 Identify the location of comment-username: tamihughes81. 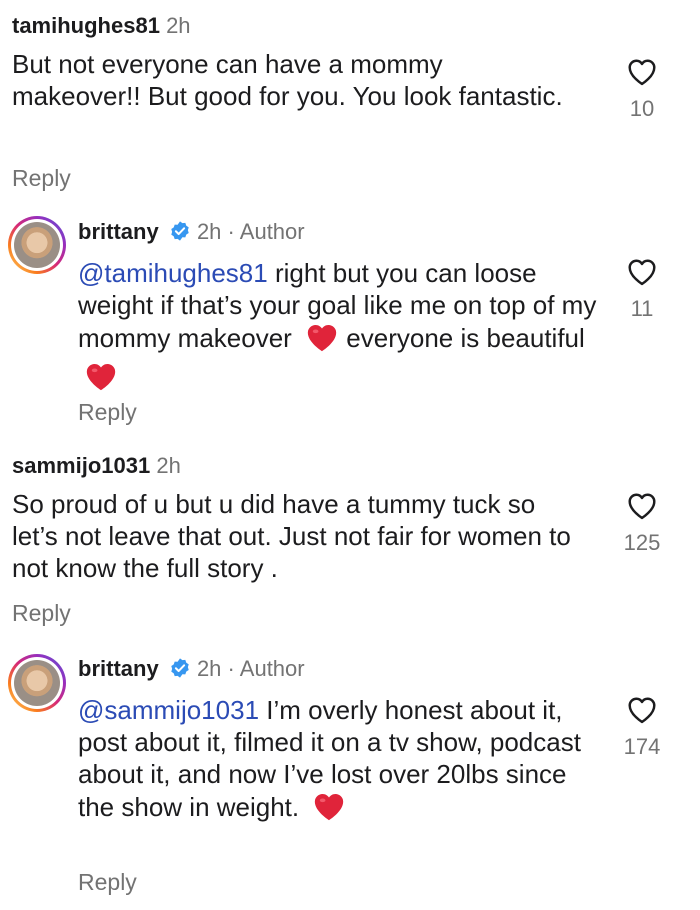
(86, 25).